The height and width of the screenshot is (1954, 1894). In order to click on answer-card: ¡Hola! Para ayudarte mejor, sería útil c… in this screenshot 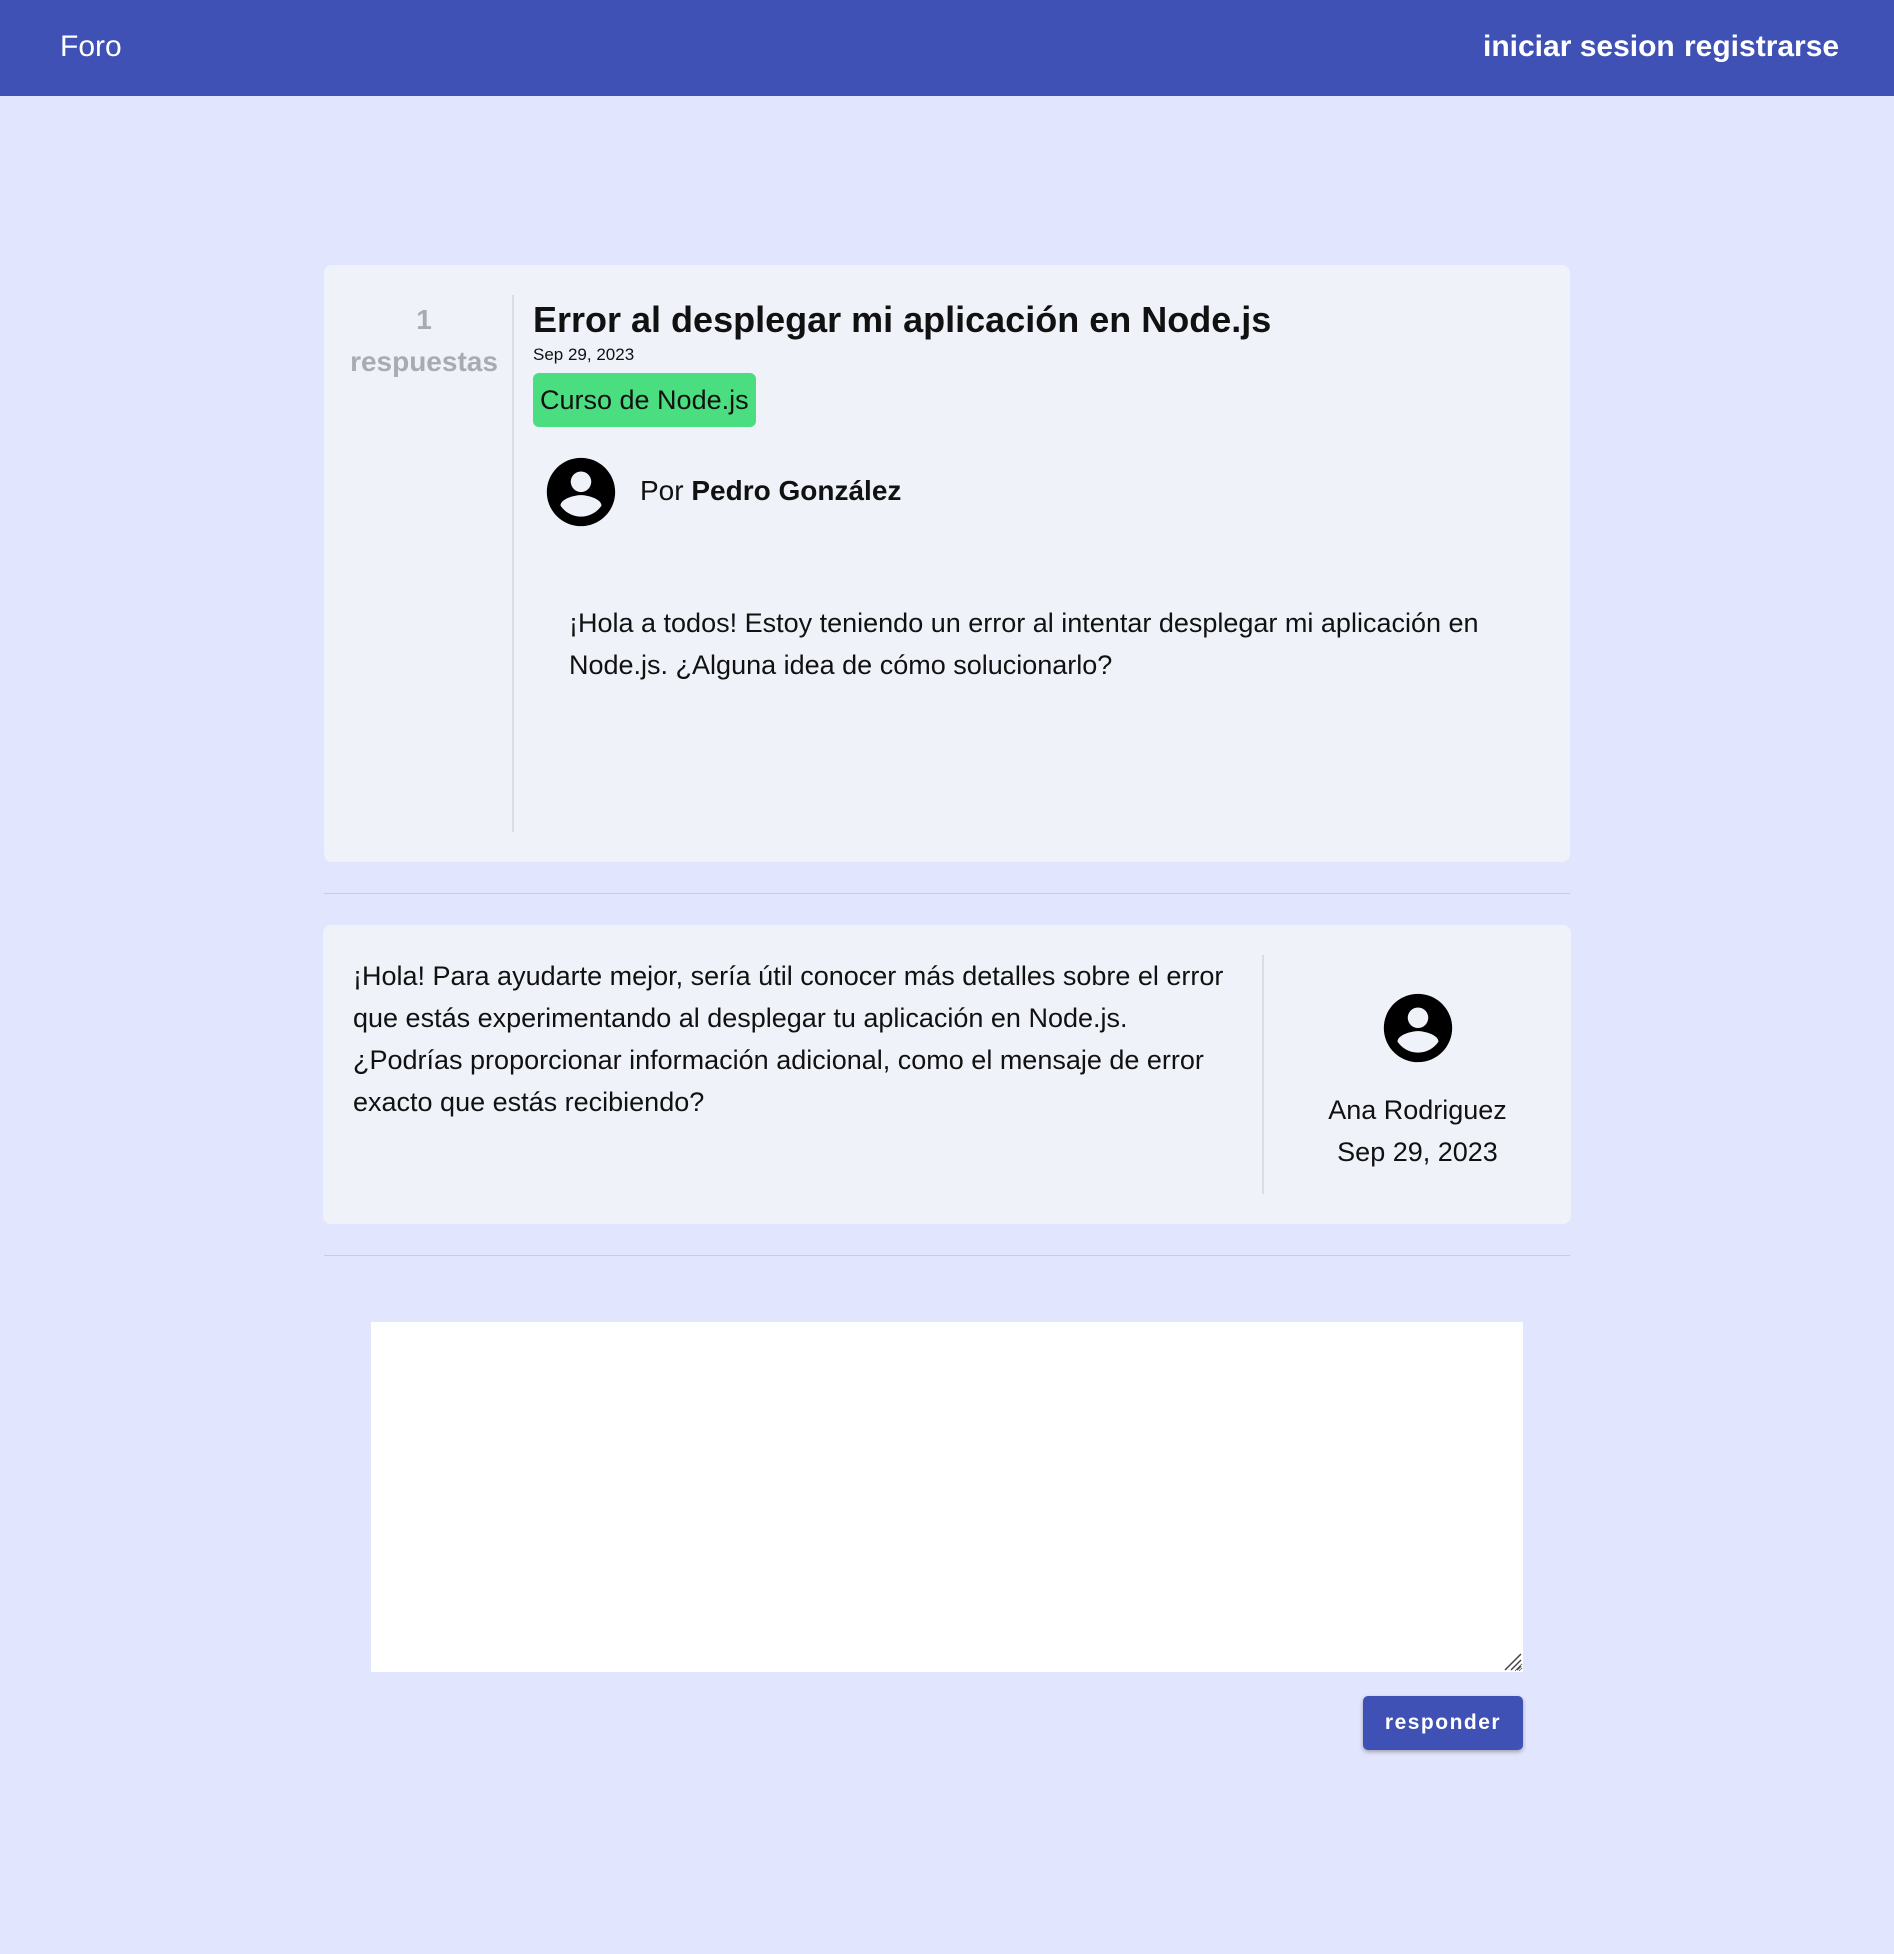, I will do `click(947, 1074)`.